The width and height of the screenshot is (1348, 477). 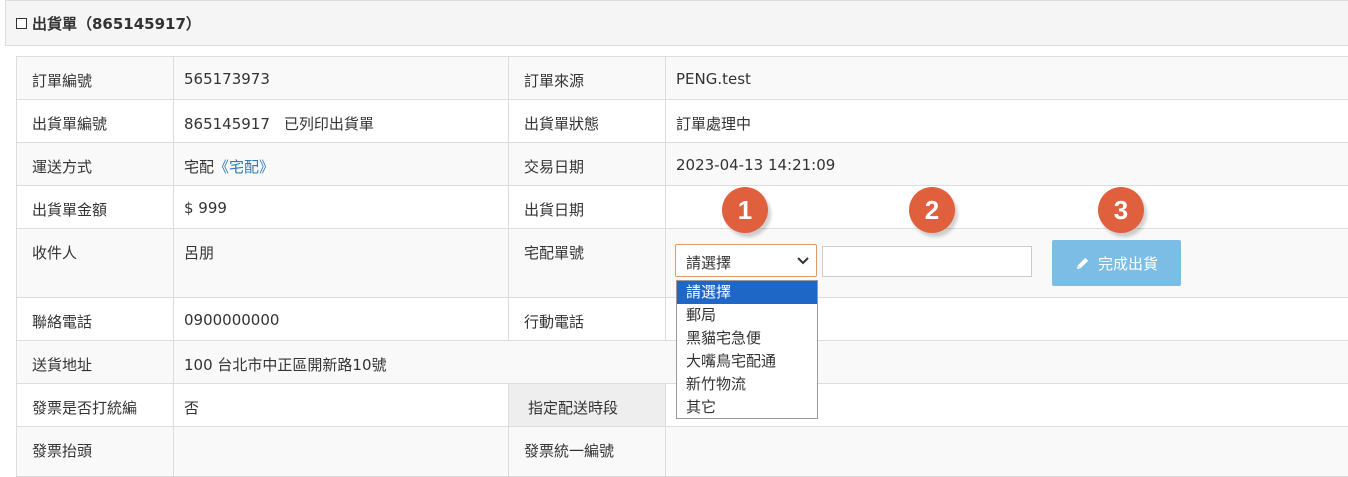 I want to click on delivery-method-link: 《宅配》, so click(x=244, y=167).